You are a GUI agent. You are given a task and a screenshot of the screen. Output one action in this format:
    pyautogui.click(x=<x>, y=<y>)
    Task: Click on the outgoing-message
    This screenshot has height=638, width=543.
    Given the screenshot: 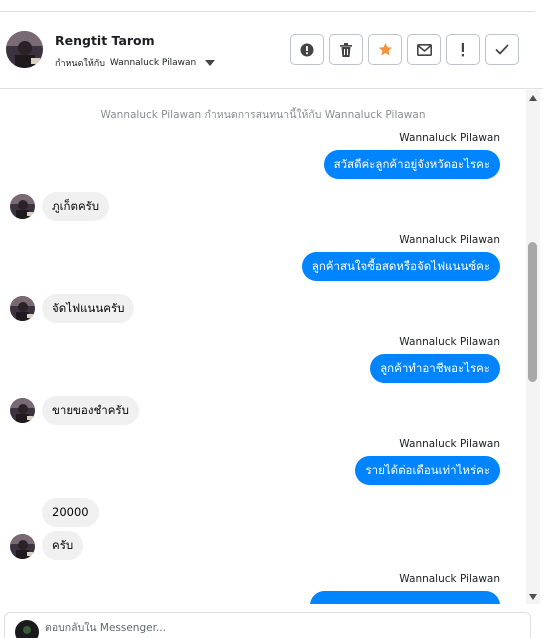 What is the action you would take?
    pyautogui.click(x=405, y=597)
    